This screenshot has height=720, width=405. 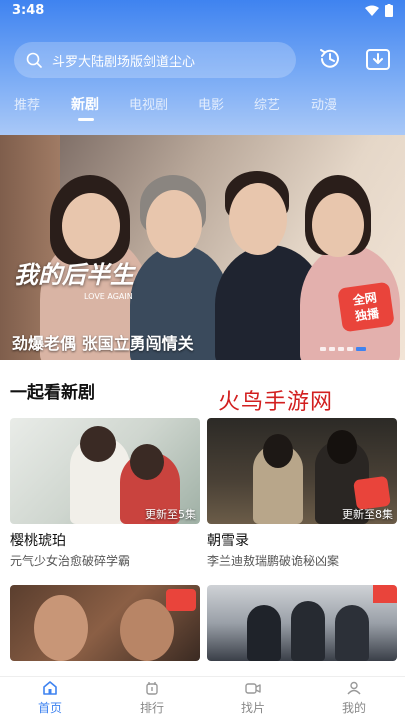 I want to click on tab-recommend: 推荐, so click(x=27, y=103).